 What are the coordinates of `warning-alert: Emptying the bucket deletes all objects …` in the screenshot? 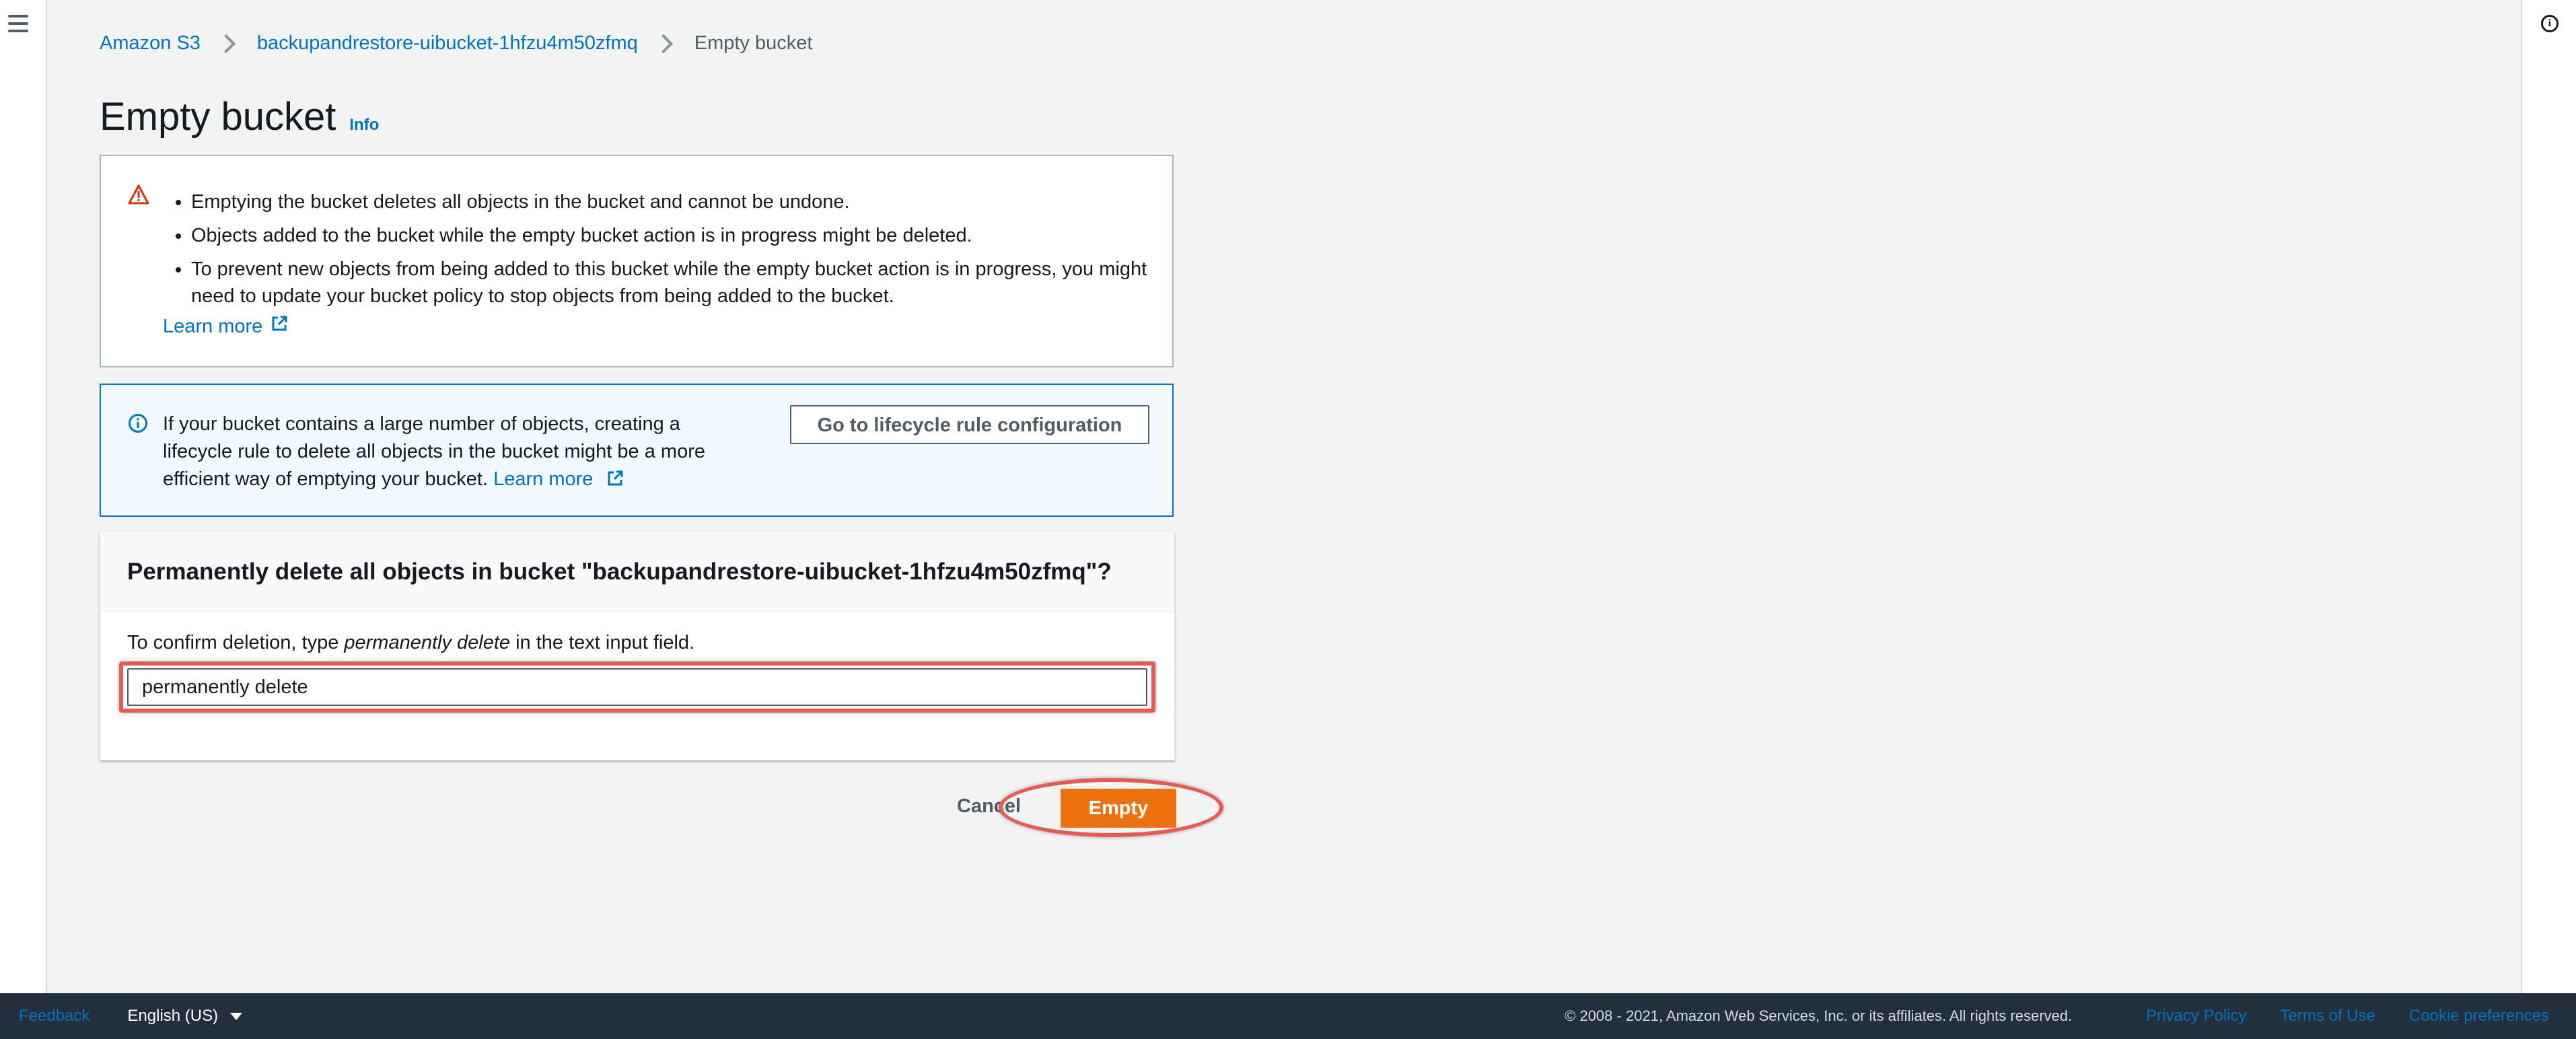 It's located at (637, 261).